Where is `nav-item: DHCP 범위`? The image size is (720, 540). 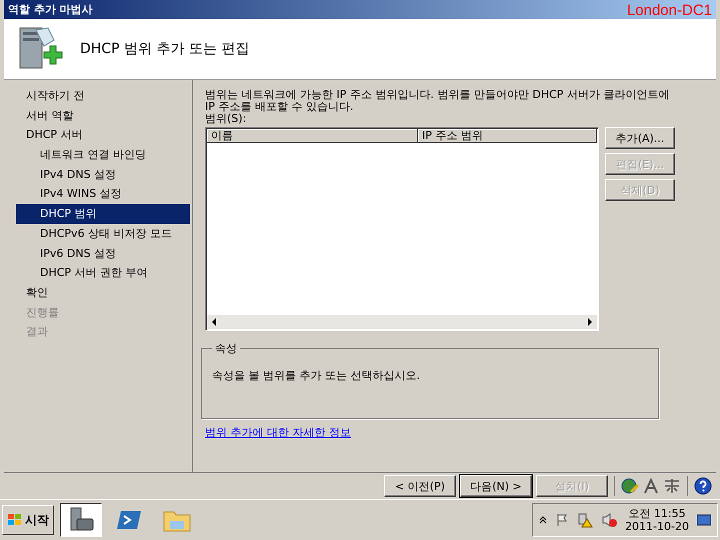 nav-item: DHCP 범위 is located at coordinates (103, 214).